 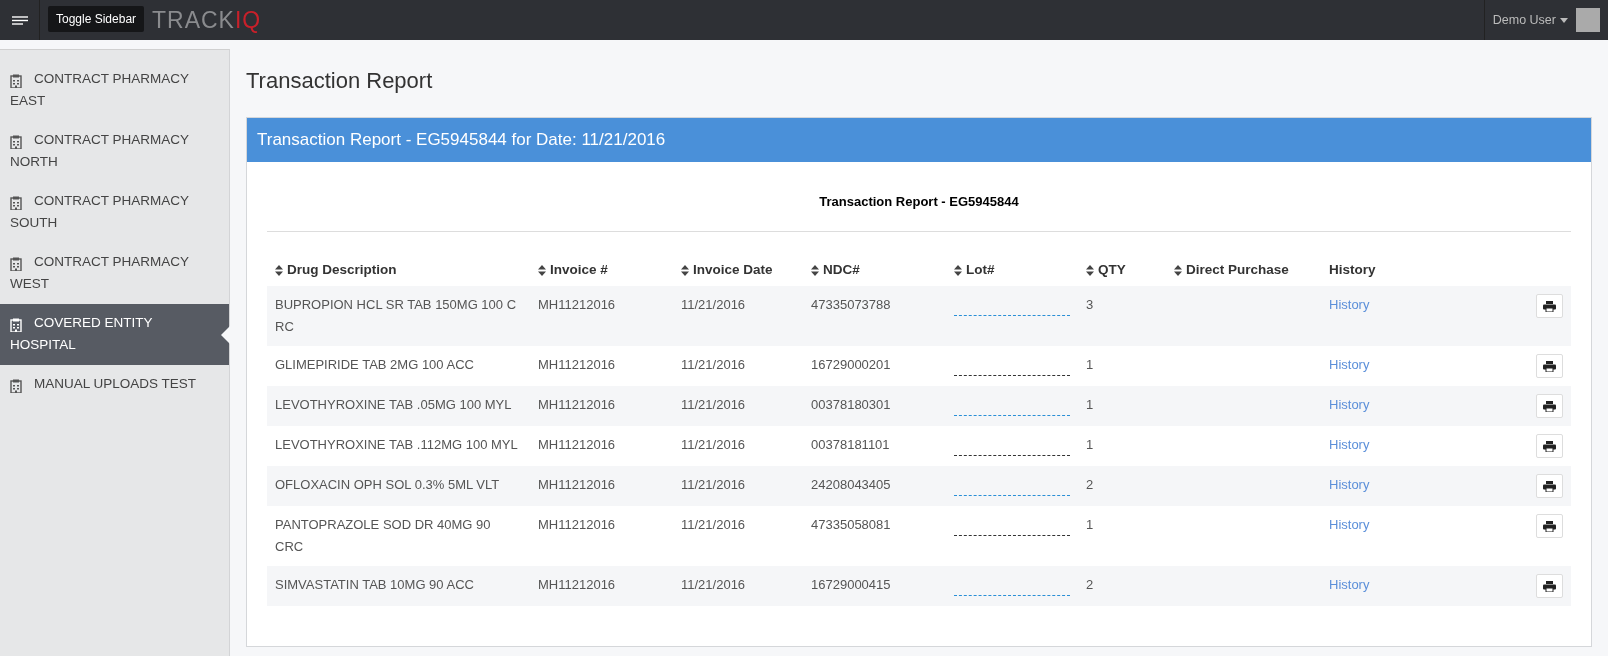 I want to click on table-cell: 47335073788, so click(x=874, y=316).